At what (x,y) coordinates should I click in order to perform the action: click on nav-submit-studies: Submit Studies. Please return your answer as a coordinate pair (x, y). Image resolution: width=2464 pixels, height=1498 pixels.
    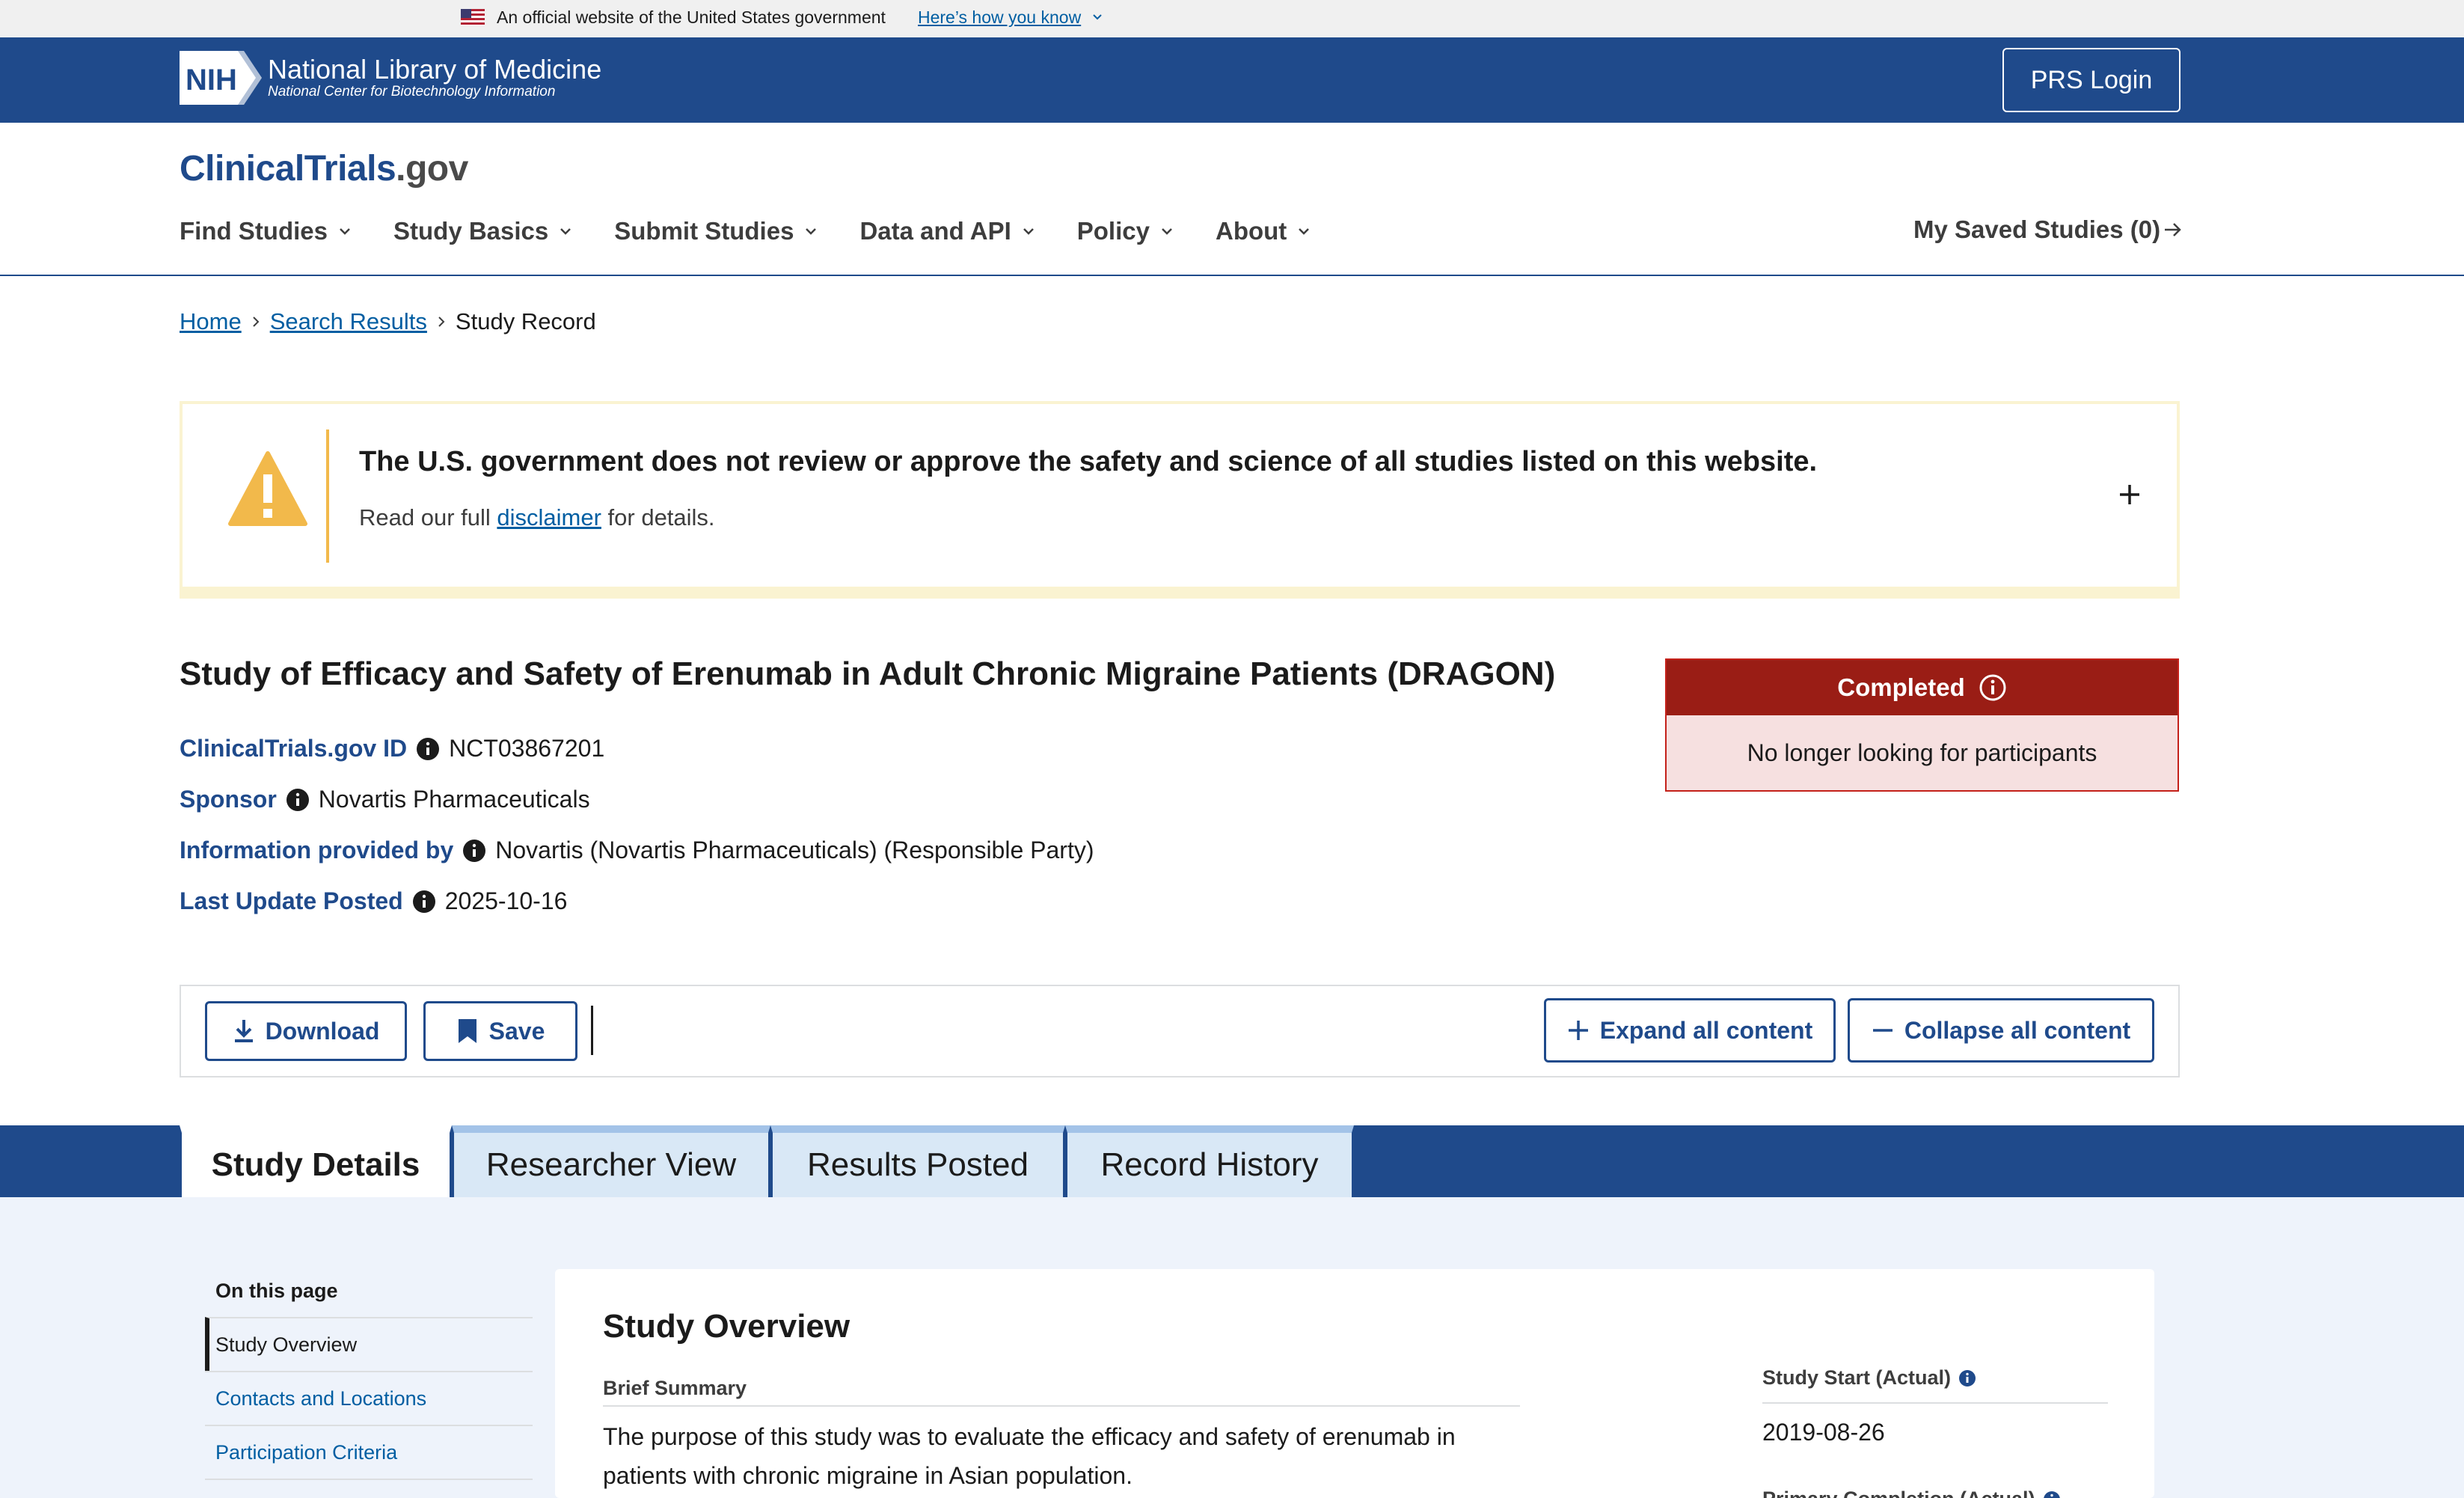
    Looking at the image, I should click on (716, 232).